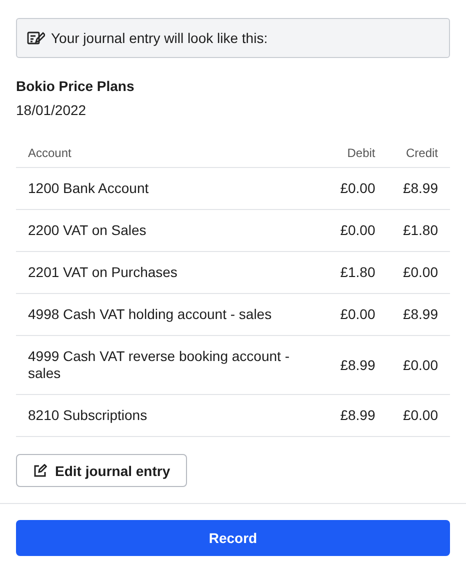 The image size is (466, 561). What do you see at coordinates (354, 273) in the screenshot?
I see `debit-cell: £1.80` at bounding box center [354, 273].